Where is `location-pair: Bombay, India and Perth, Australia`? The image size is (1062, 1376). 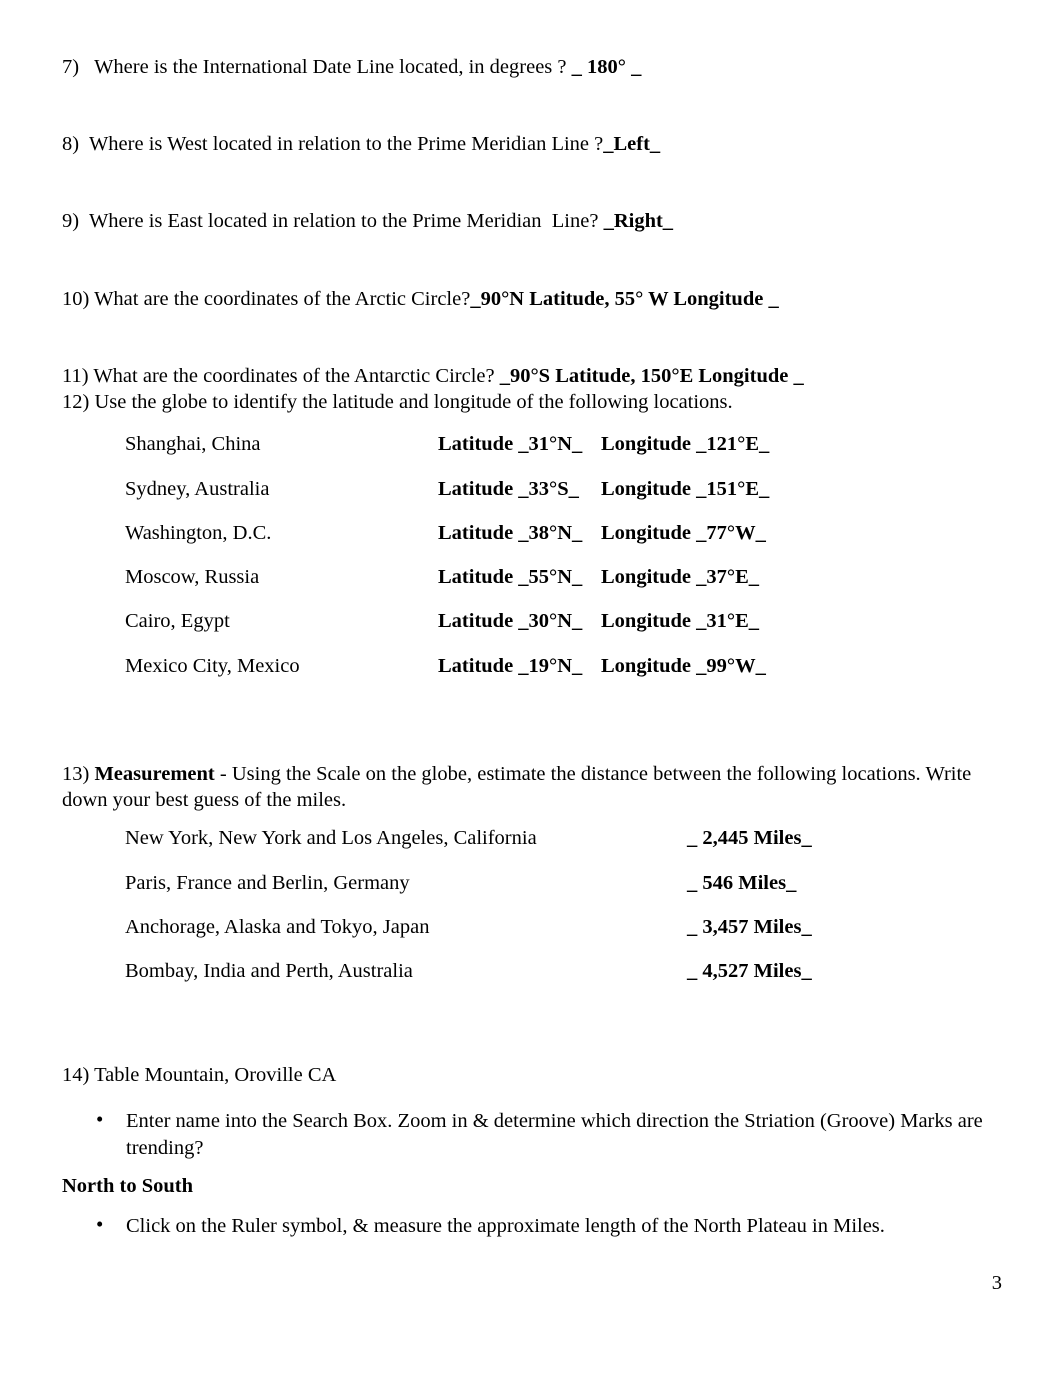
location-pair: Bombay, India and Perth, Australia is located at coordinates (269, 970).